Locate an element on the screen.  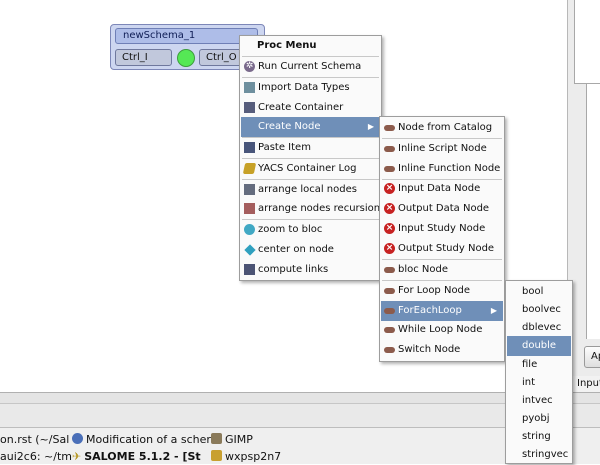
task-label: Modification of a scher is located at coordinates (148, 439).